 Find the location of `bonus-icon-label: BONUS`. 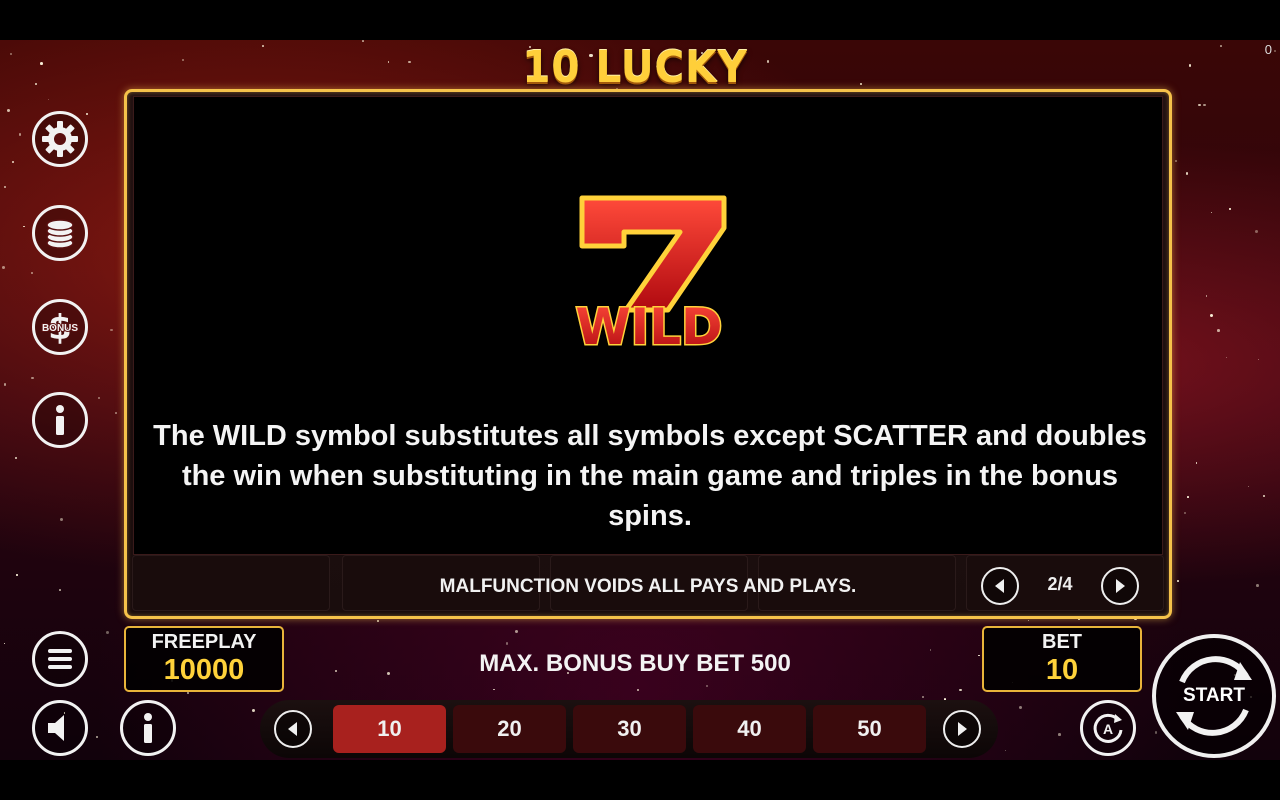

bonus-icon-label: BONUS is located at coordinates (60, 328).